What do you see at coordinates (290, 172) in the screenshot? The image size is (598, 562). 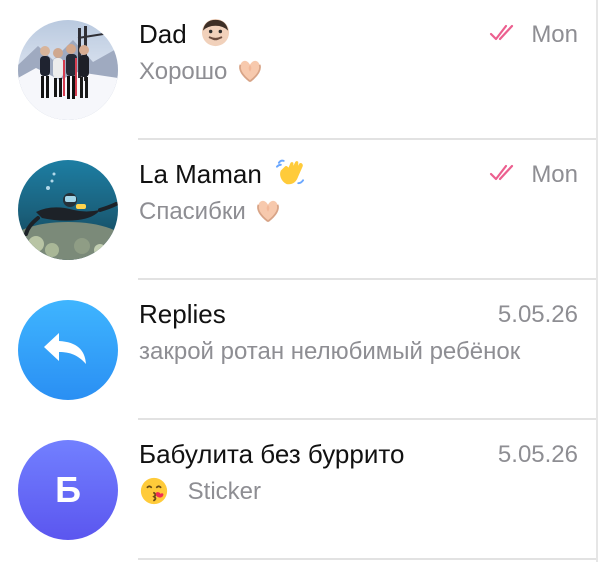 I see `waving-hand-emoji-icon` at bounding box center [290, 172].